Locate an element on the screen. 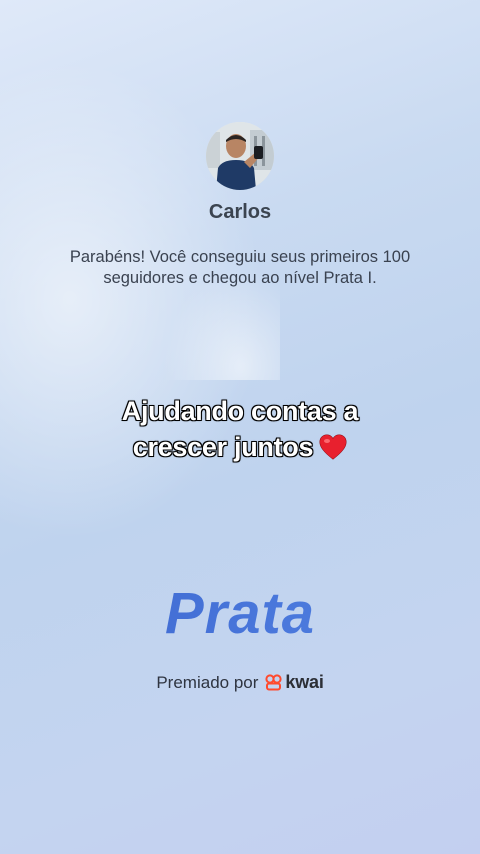  video-caption: Ajudando contas a crescer juntos is located at coordinates (240, 429).